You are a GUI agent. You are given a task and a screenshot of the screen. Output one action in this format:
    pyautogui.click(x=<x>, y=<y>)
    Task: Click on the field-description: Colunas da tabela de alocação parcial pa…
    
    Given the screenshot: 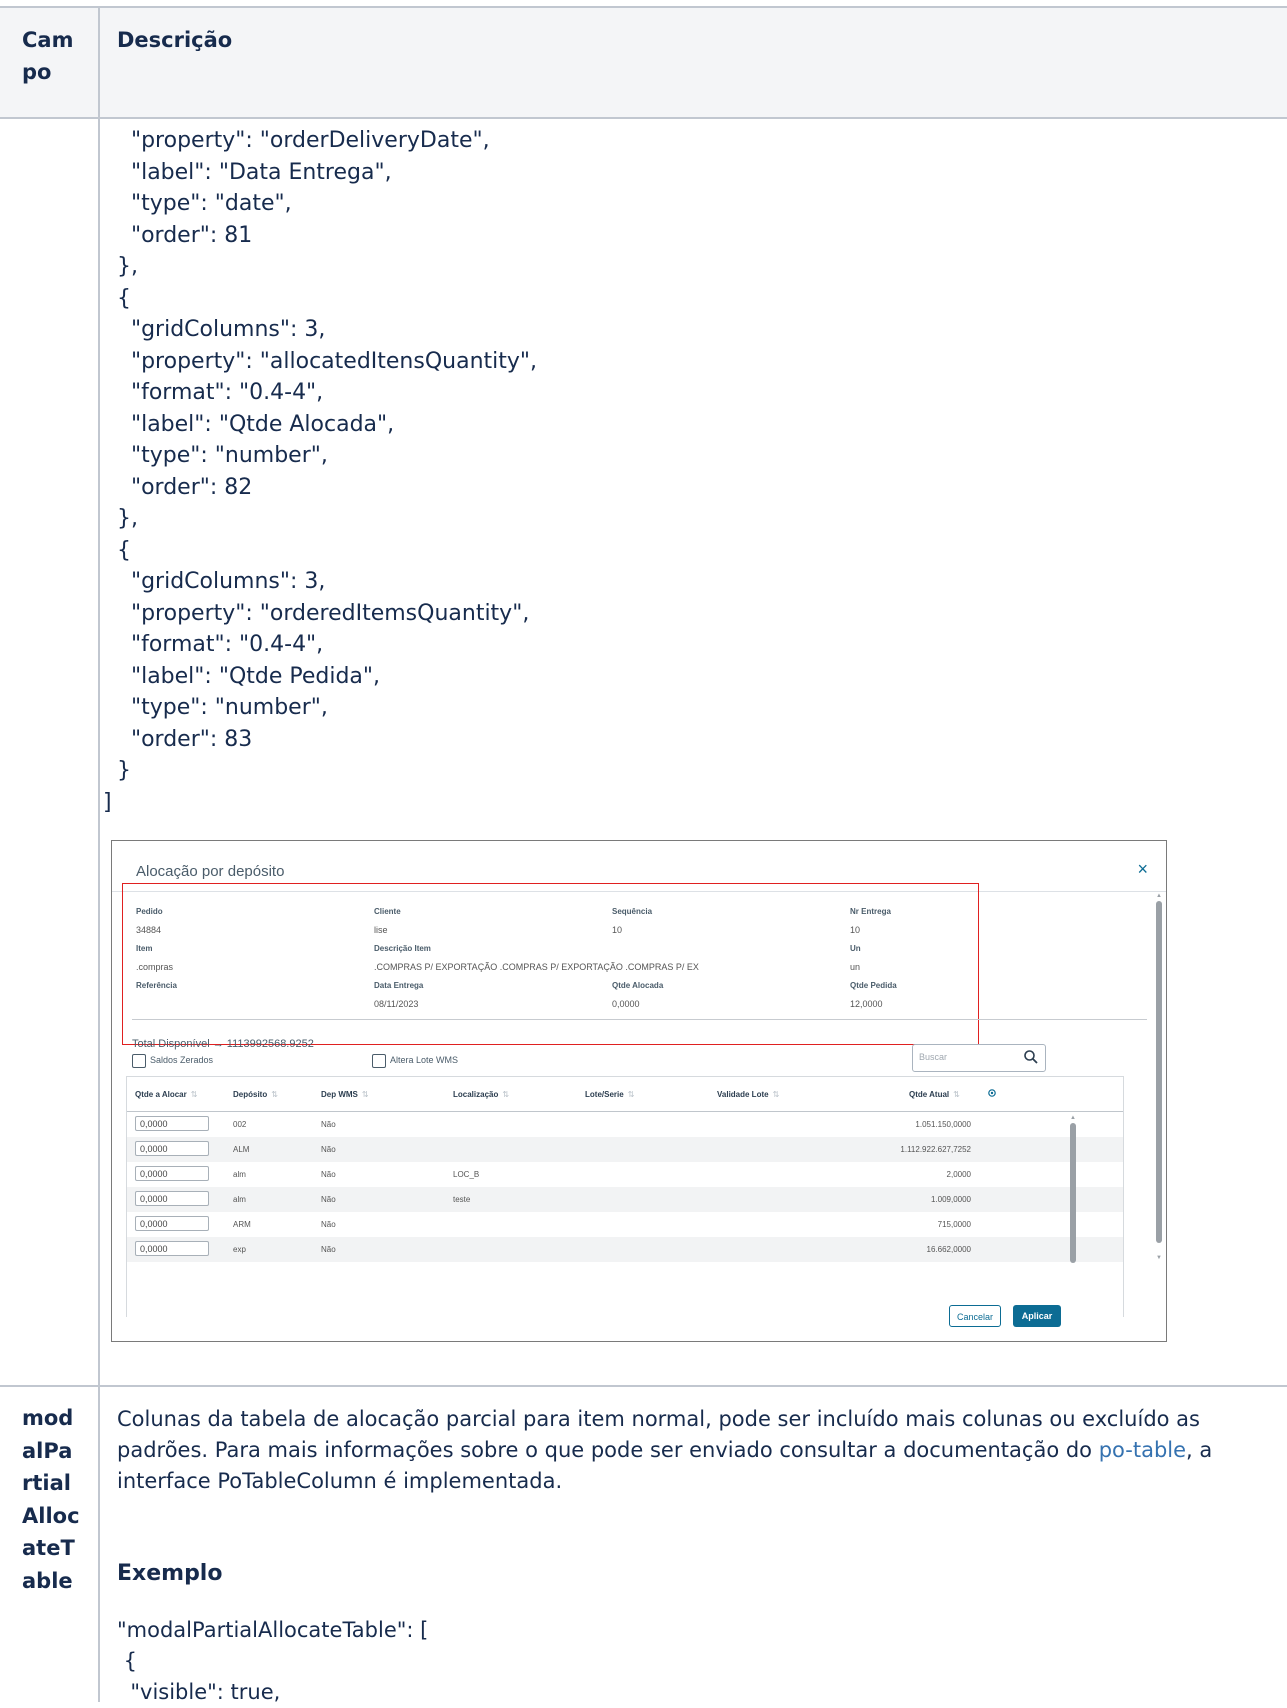 What is the action you would take?
    pyautogui.click(x=692, y=1450)
    